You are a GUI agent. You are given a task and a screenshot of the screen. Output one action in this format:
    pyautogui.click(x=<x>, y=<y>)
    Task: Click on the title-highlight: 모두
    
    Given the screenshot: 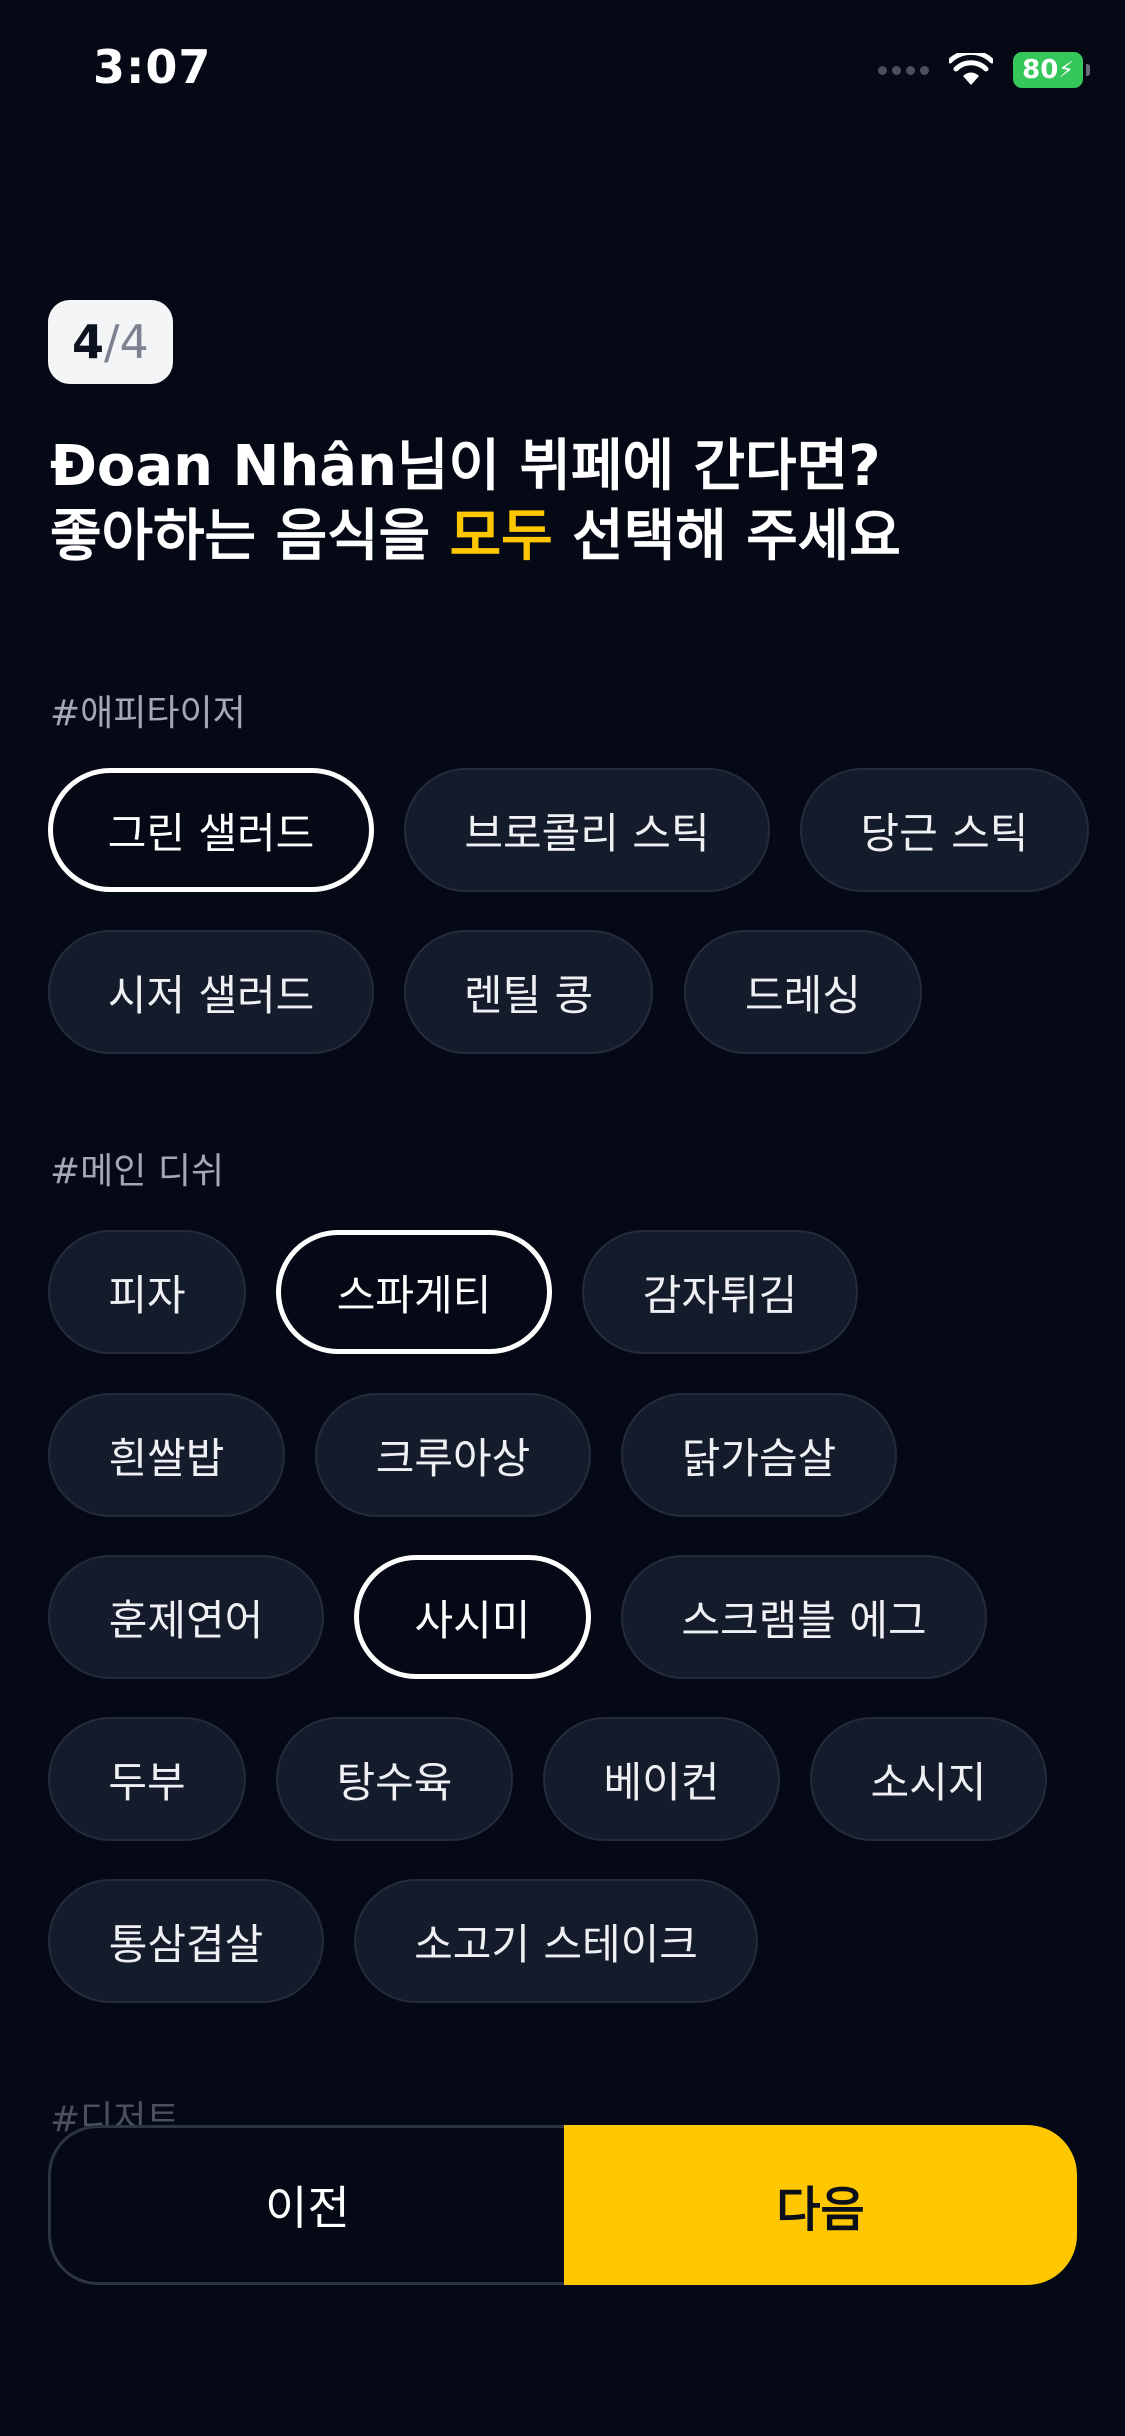 What is the action you would take?
    pyautogui.click(x=501, y=536)
    